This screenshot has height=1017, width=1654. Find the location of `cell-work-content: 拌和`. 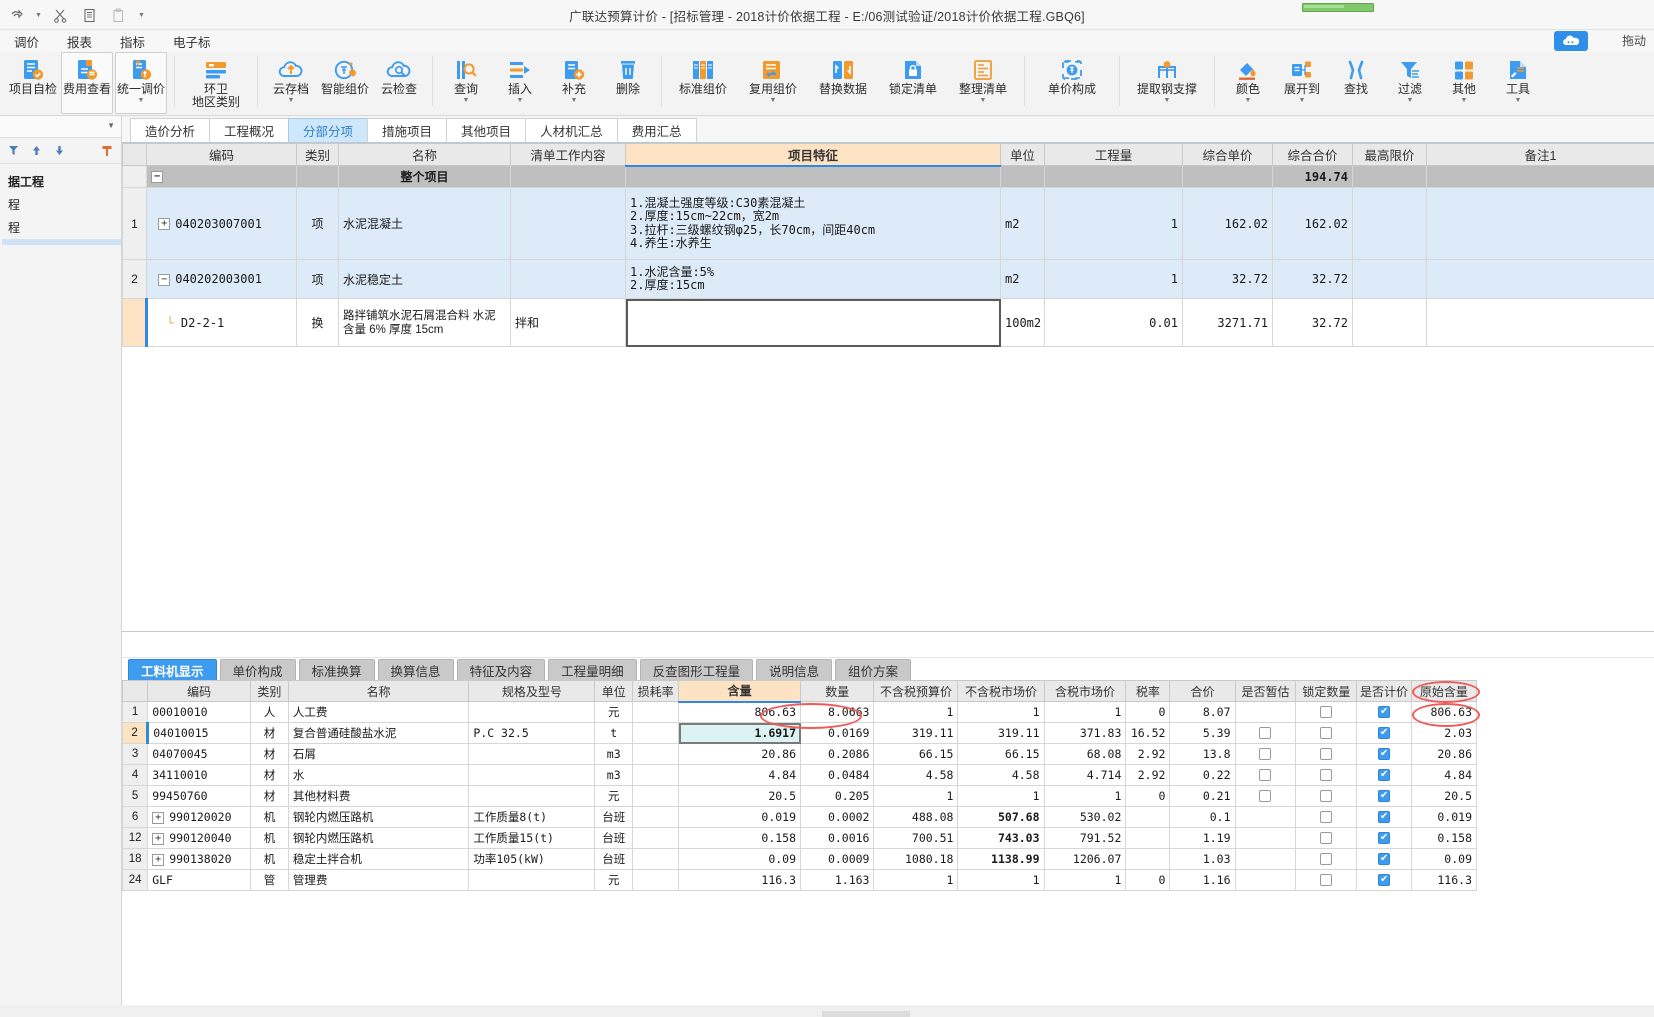

cell-work-content: 拌和 is located at coordinates (568, 322).